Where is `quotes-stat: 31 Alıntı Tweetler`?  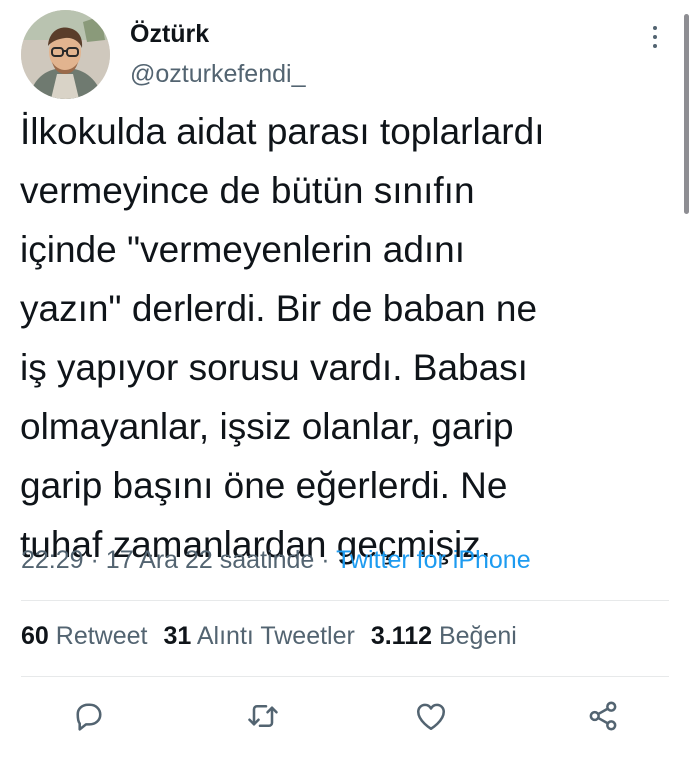 quotes-stat: 31 Alıntı Tweetler is located at coordinates (258, 636).